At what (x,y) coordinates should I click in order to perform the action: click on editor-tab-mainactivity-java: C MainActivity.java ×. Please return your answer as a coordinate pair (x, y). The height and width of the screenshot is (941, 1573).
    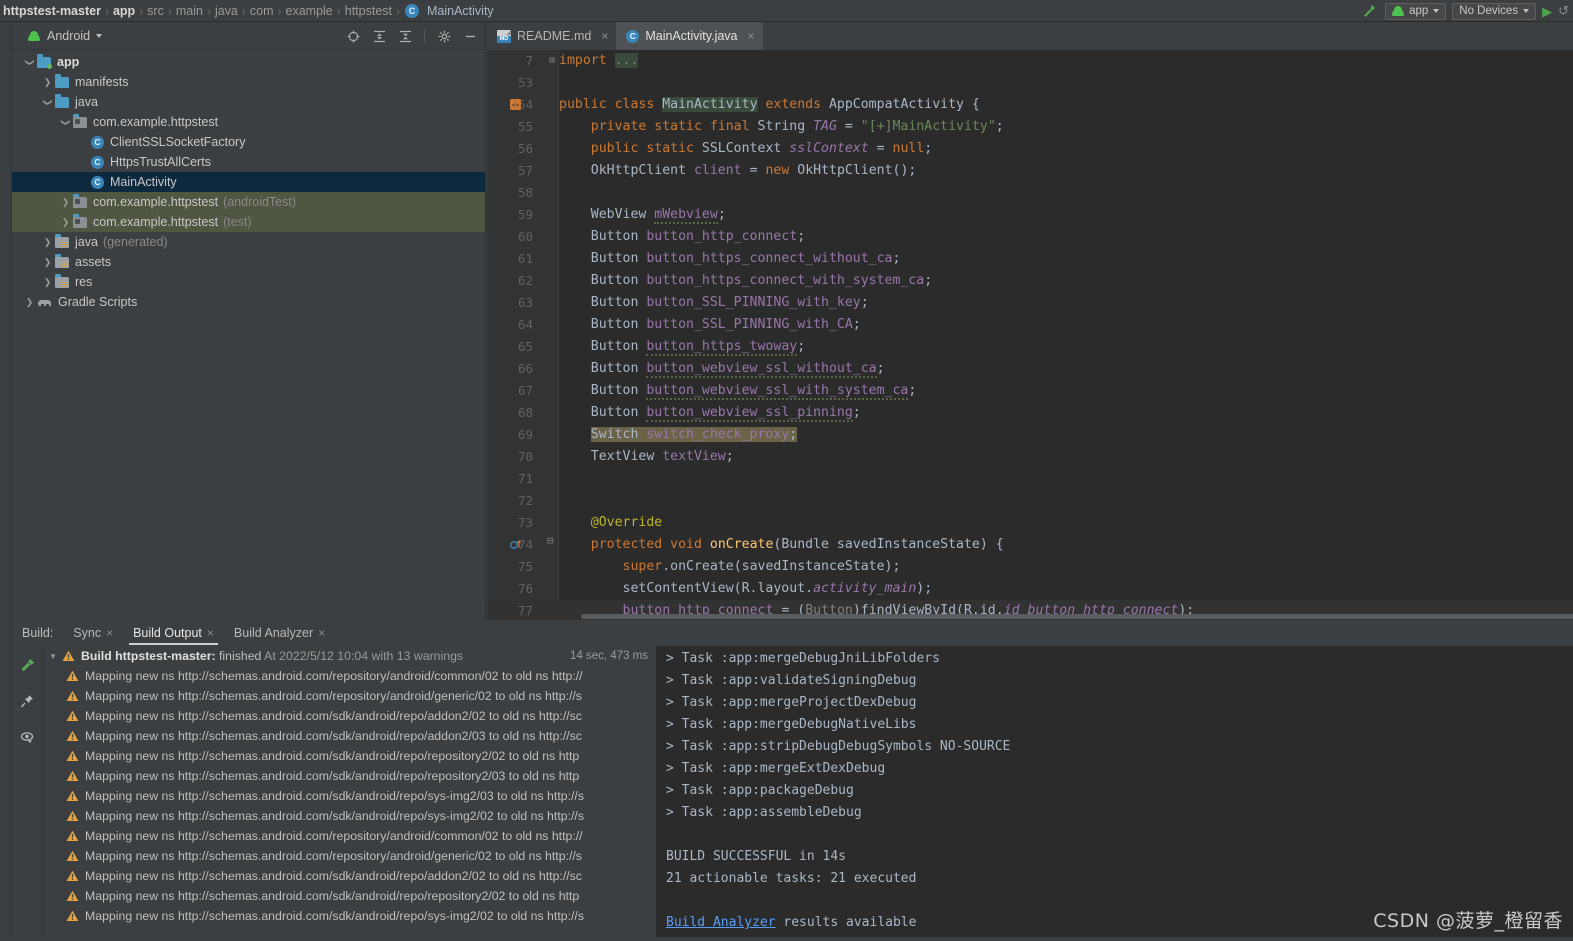
    Looking at the image, I should click on (689, 36).